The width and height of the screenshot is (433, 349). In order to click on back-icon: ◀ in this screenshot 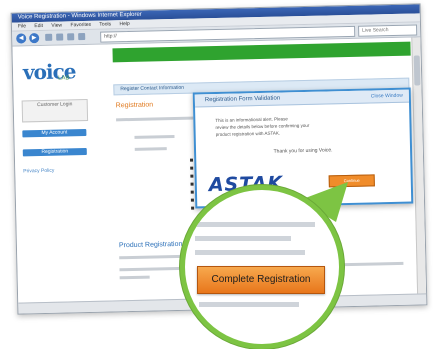, I will do `click(21, 38)`.